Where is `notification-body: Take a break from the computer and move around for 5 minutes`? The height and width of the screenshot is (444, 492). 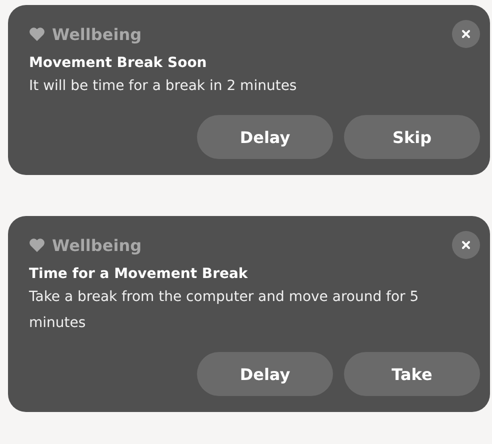 notification-body: Take a break from the computer and move around for 5 minutes is located at coordinates (224, 310).